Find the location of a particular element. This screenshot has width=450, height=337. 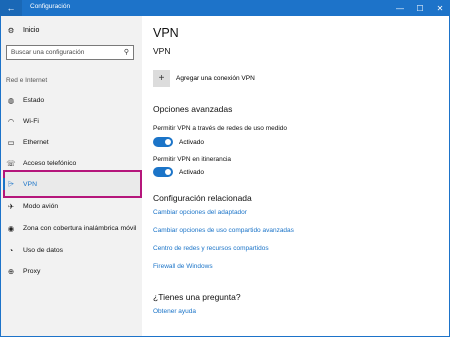

minimize-button: — is located at coordinates (400, 8).